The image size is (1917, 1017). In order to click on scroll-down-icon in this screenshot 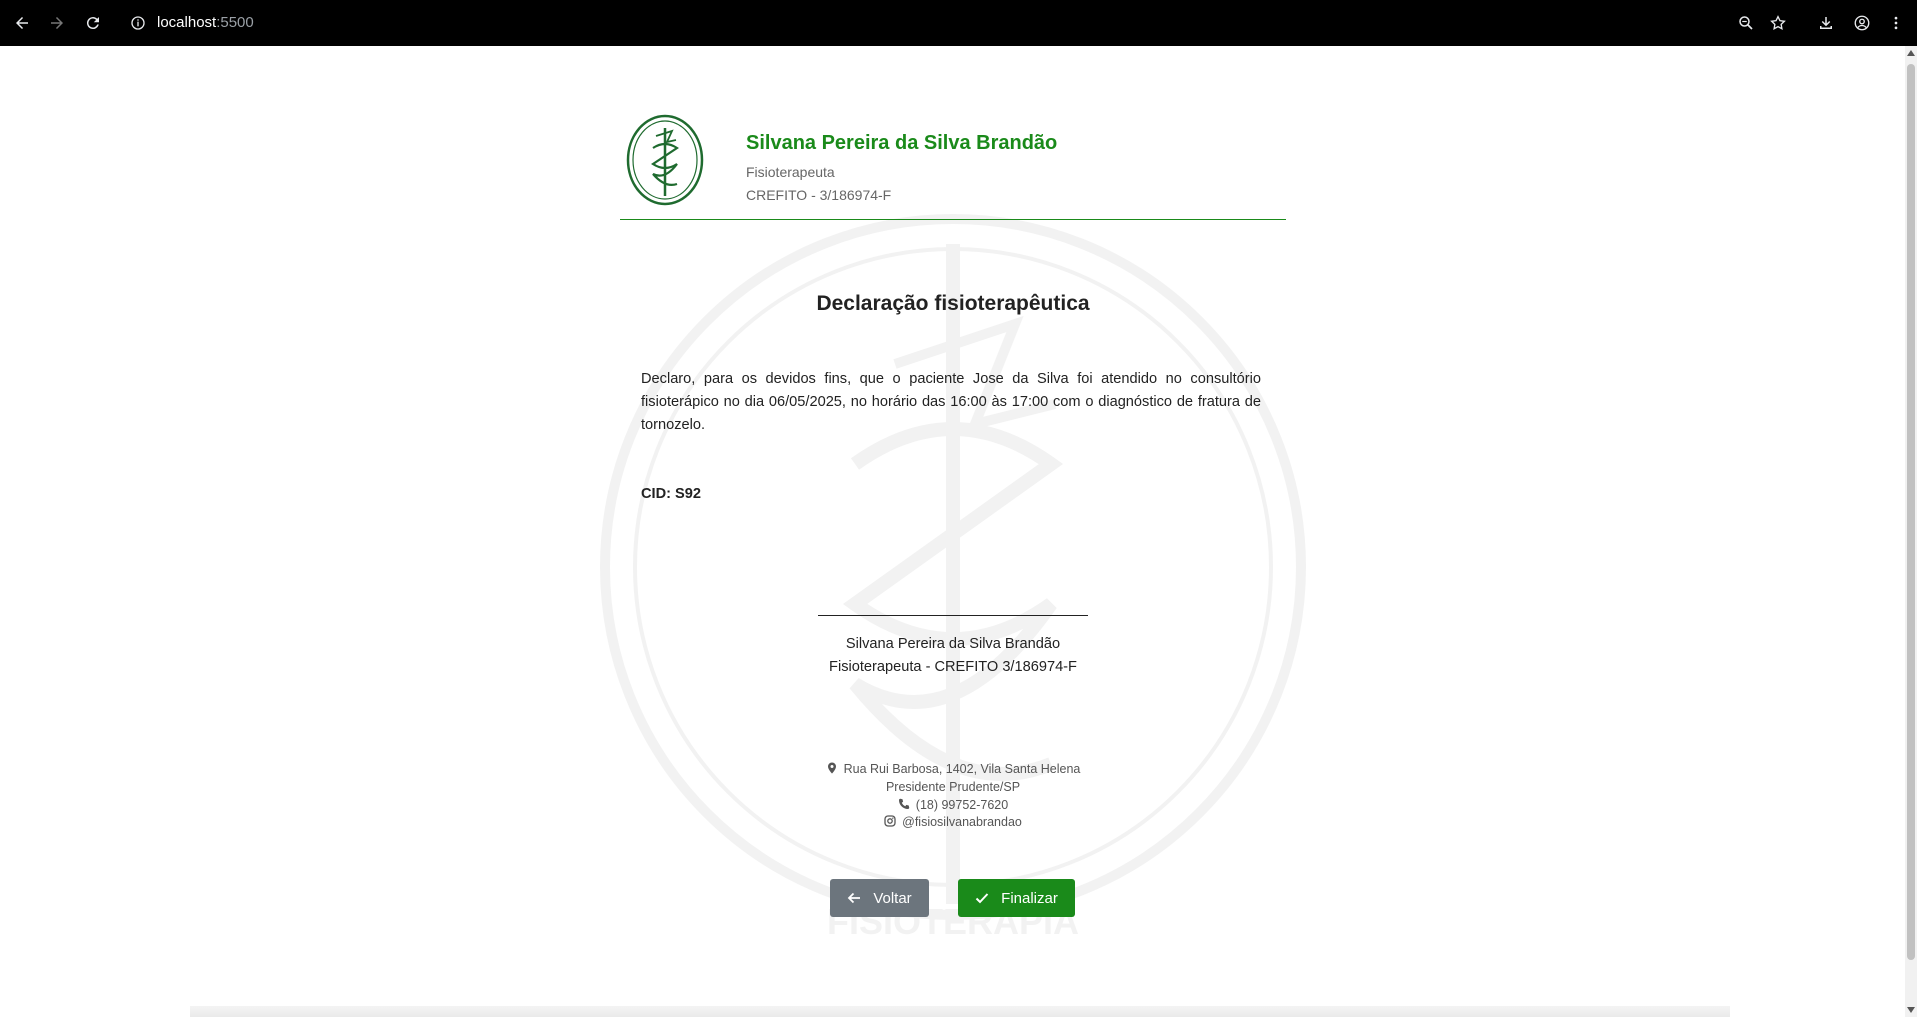, I will do `click(1911, 1010)`.